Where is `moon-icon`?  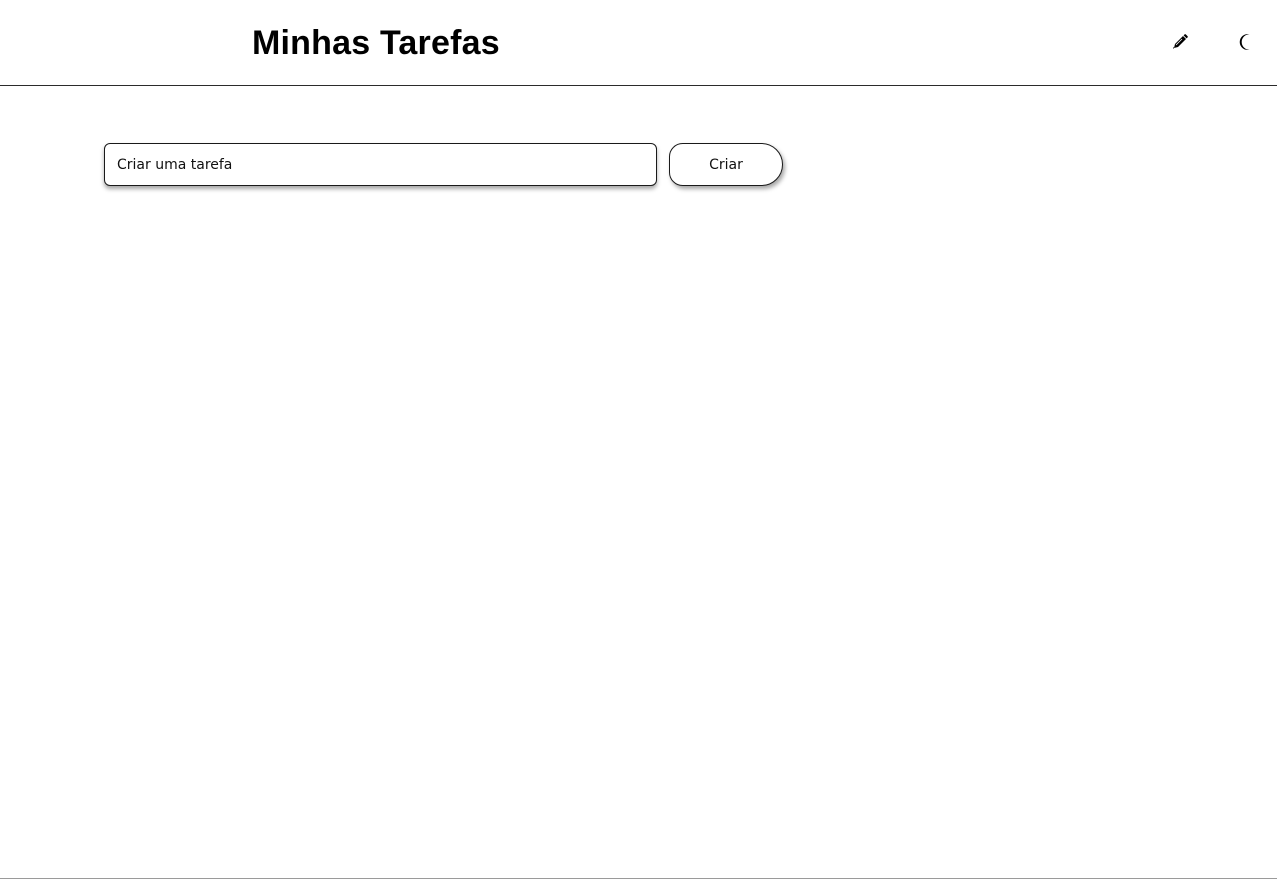 moon-icon is located at coordinates (1244, 42).